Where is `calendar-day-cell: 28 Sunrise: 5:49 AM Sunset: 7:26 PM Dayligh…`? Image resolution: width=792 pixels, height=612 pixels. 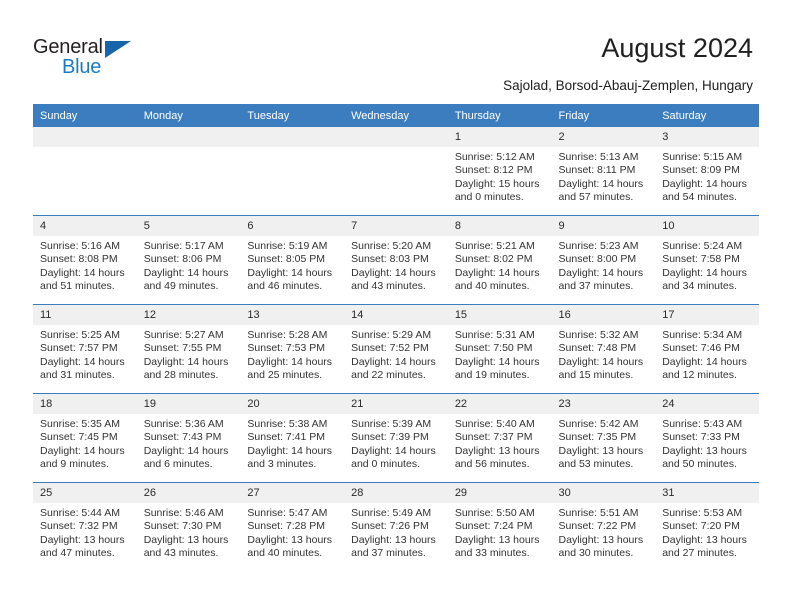
calendar-day-cell: 28 Sunrise: 5:49 AM Sunset: 7:26 PM Dayligh… is located at coordinates (396, 526).